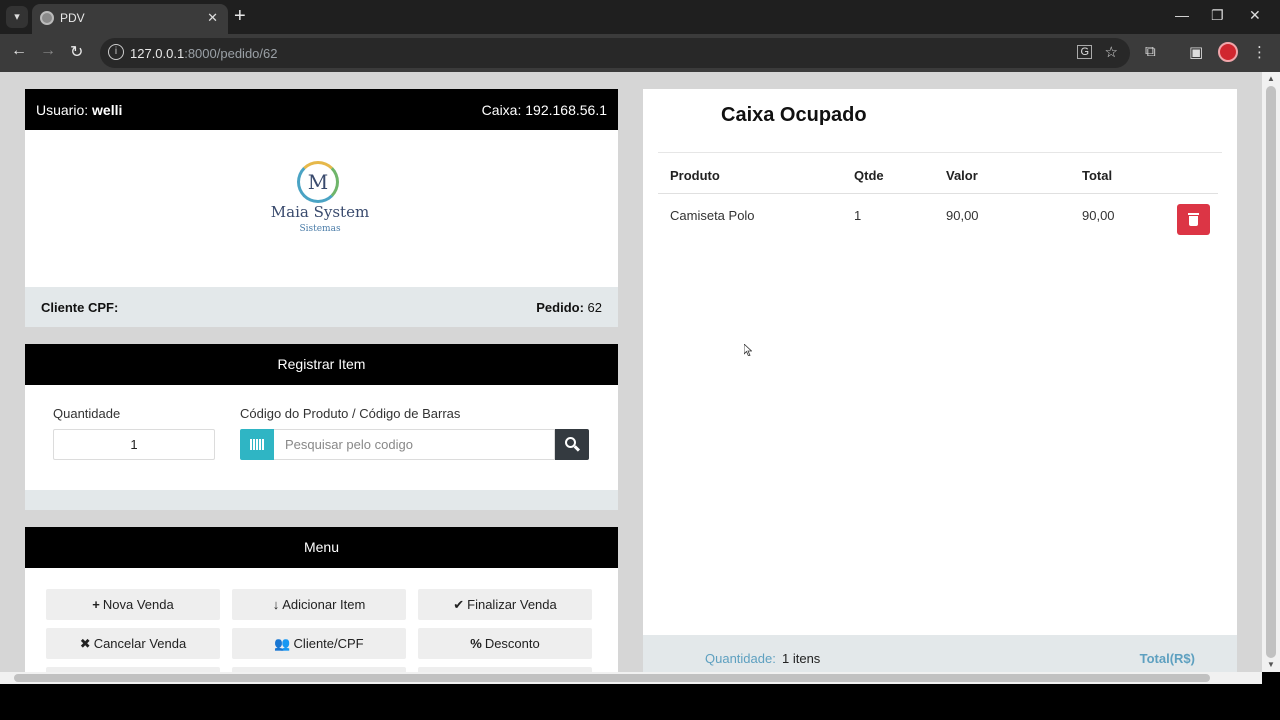 This screenshot has width=1280, height=720. What do you see at coordinates (276, 604) in the screenshot?
I see `arrow-down-icon: ↓` at bounding box center [276, 604].